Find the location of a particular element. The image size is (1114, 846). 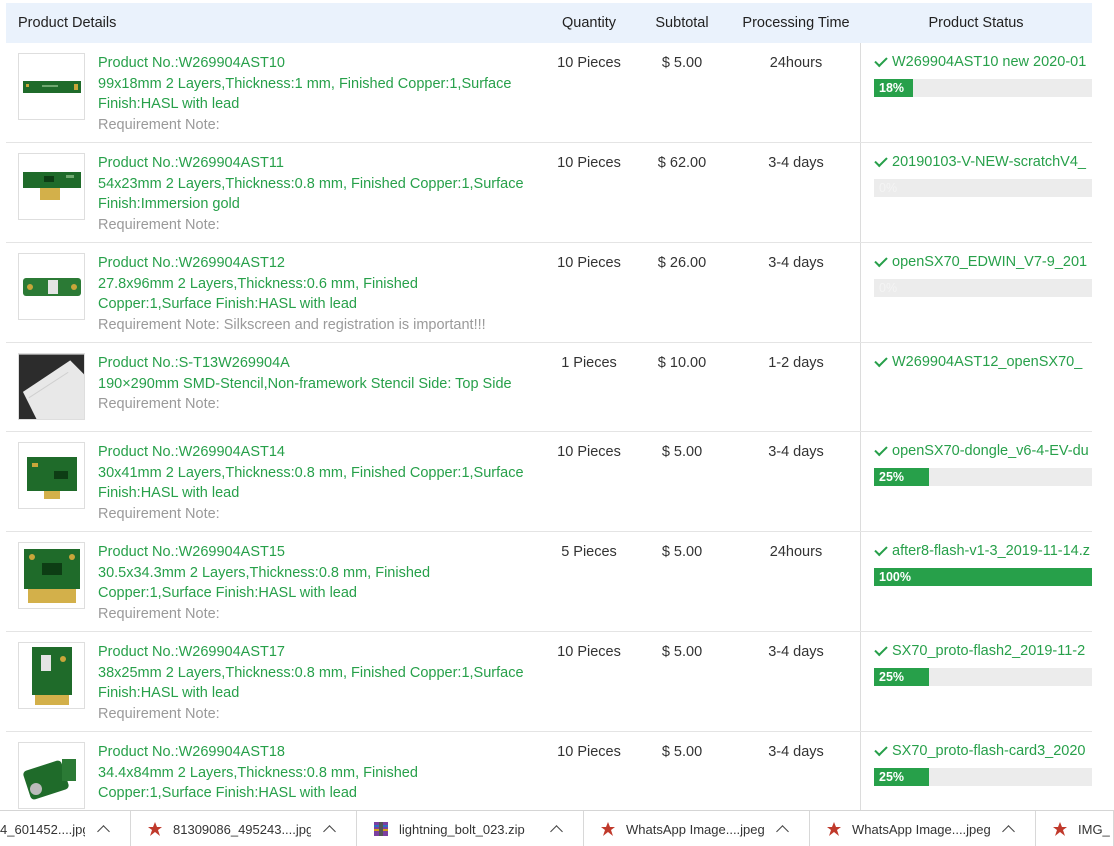

product-number: Product No.:W269904AST10 is located at coordinates (304, 63).